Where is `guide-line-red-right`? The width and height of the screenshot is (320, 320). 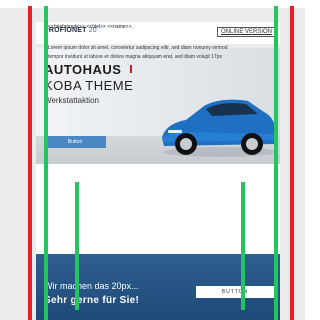 guide-line-red-right is located at coordinates (292, 163).